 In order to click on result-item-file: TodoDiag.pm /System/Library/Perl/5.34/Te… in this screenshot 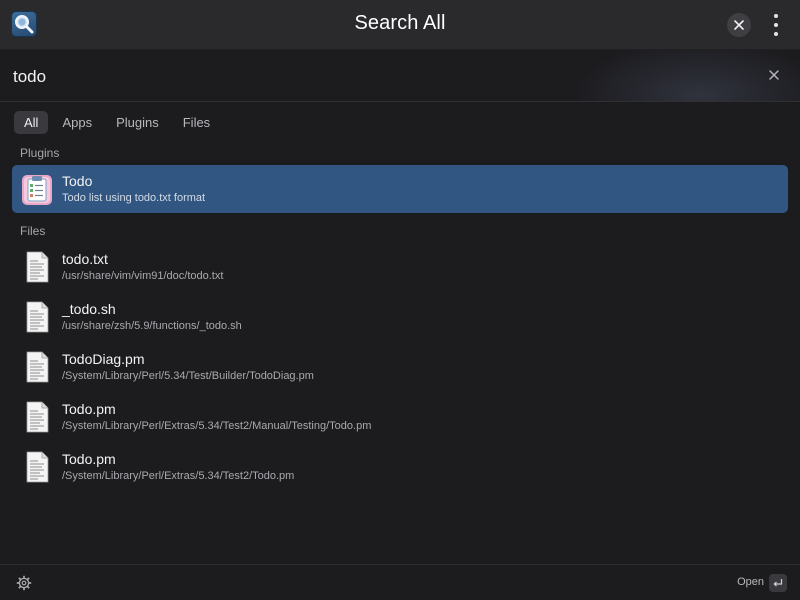, I will do `click(400, 367)`.